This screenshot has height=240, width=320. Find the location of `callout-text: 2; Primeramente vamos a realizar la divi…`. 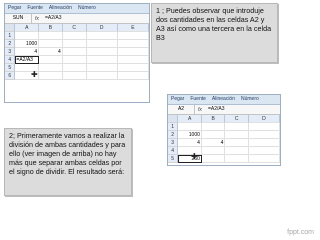

callout-text: 2; Primeramente vamos a realizar la divi… is located at coordinates (67, 153).